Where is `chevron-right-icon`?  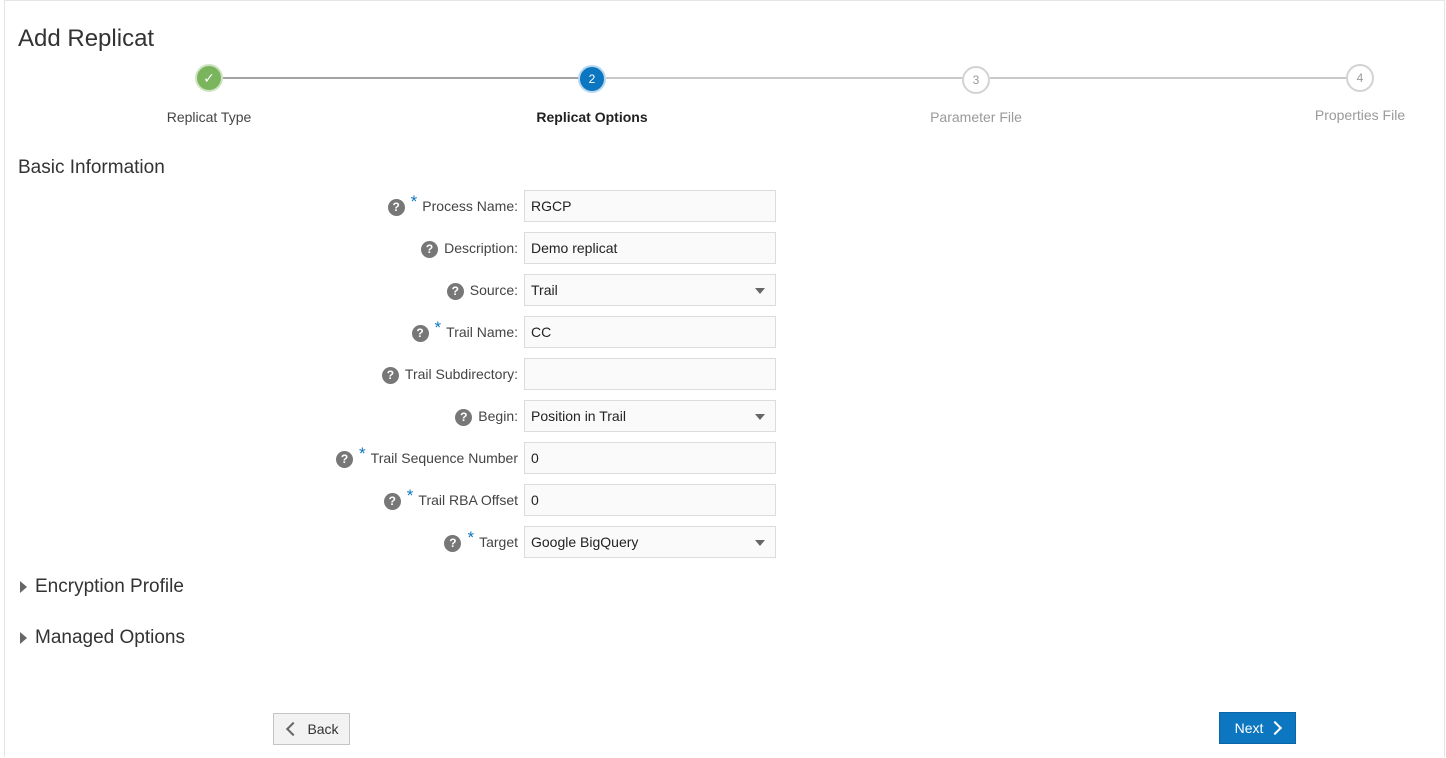
chevron-right-icon is located at coordinates (1275, 728).